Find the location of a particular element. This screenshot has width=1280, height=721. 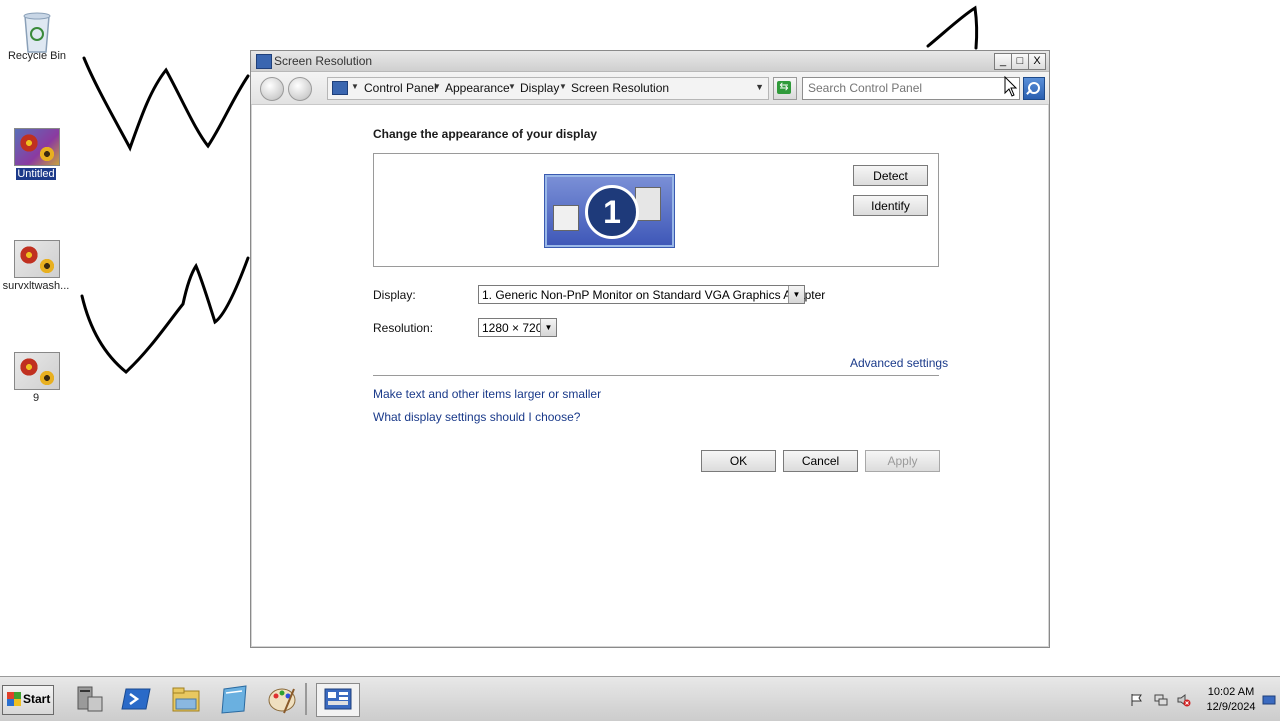

apply-button: Apply is located at coordinates (902, 461).